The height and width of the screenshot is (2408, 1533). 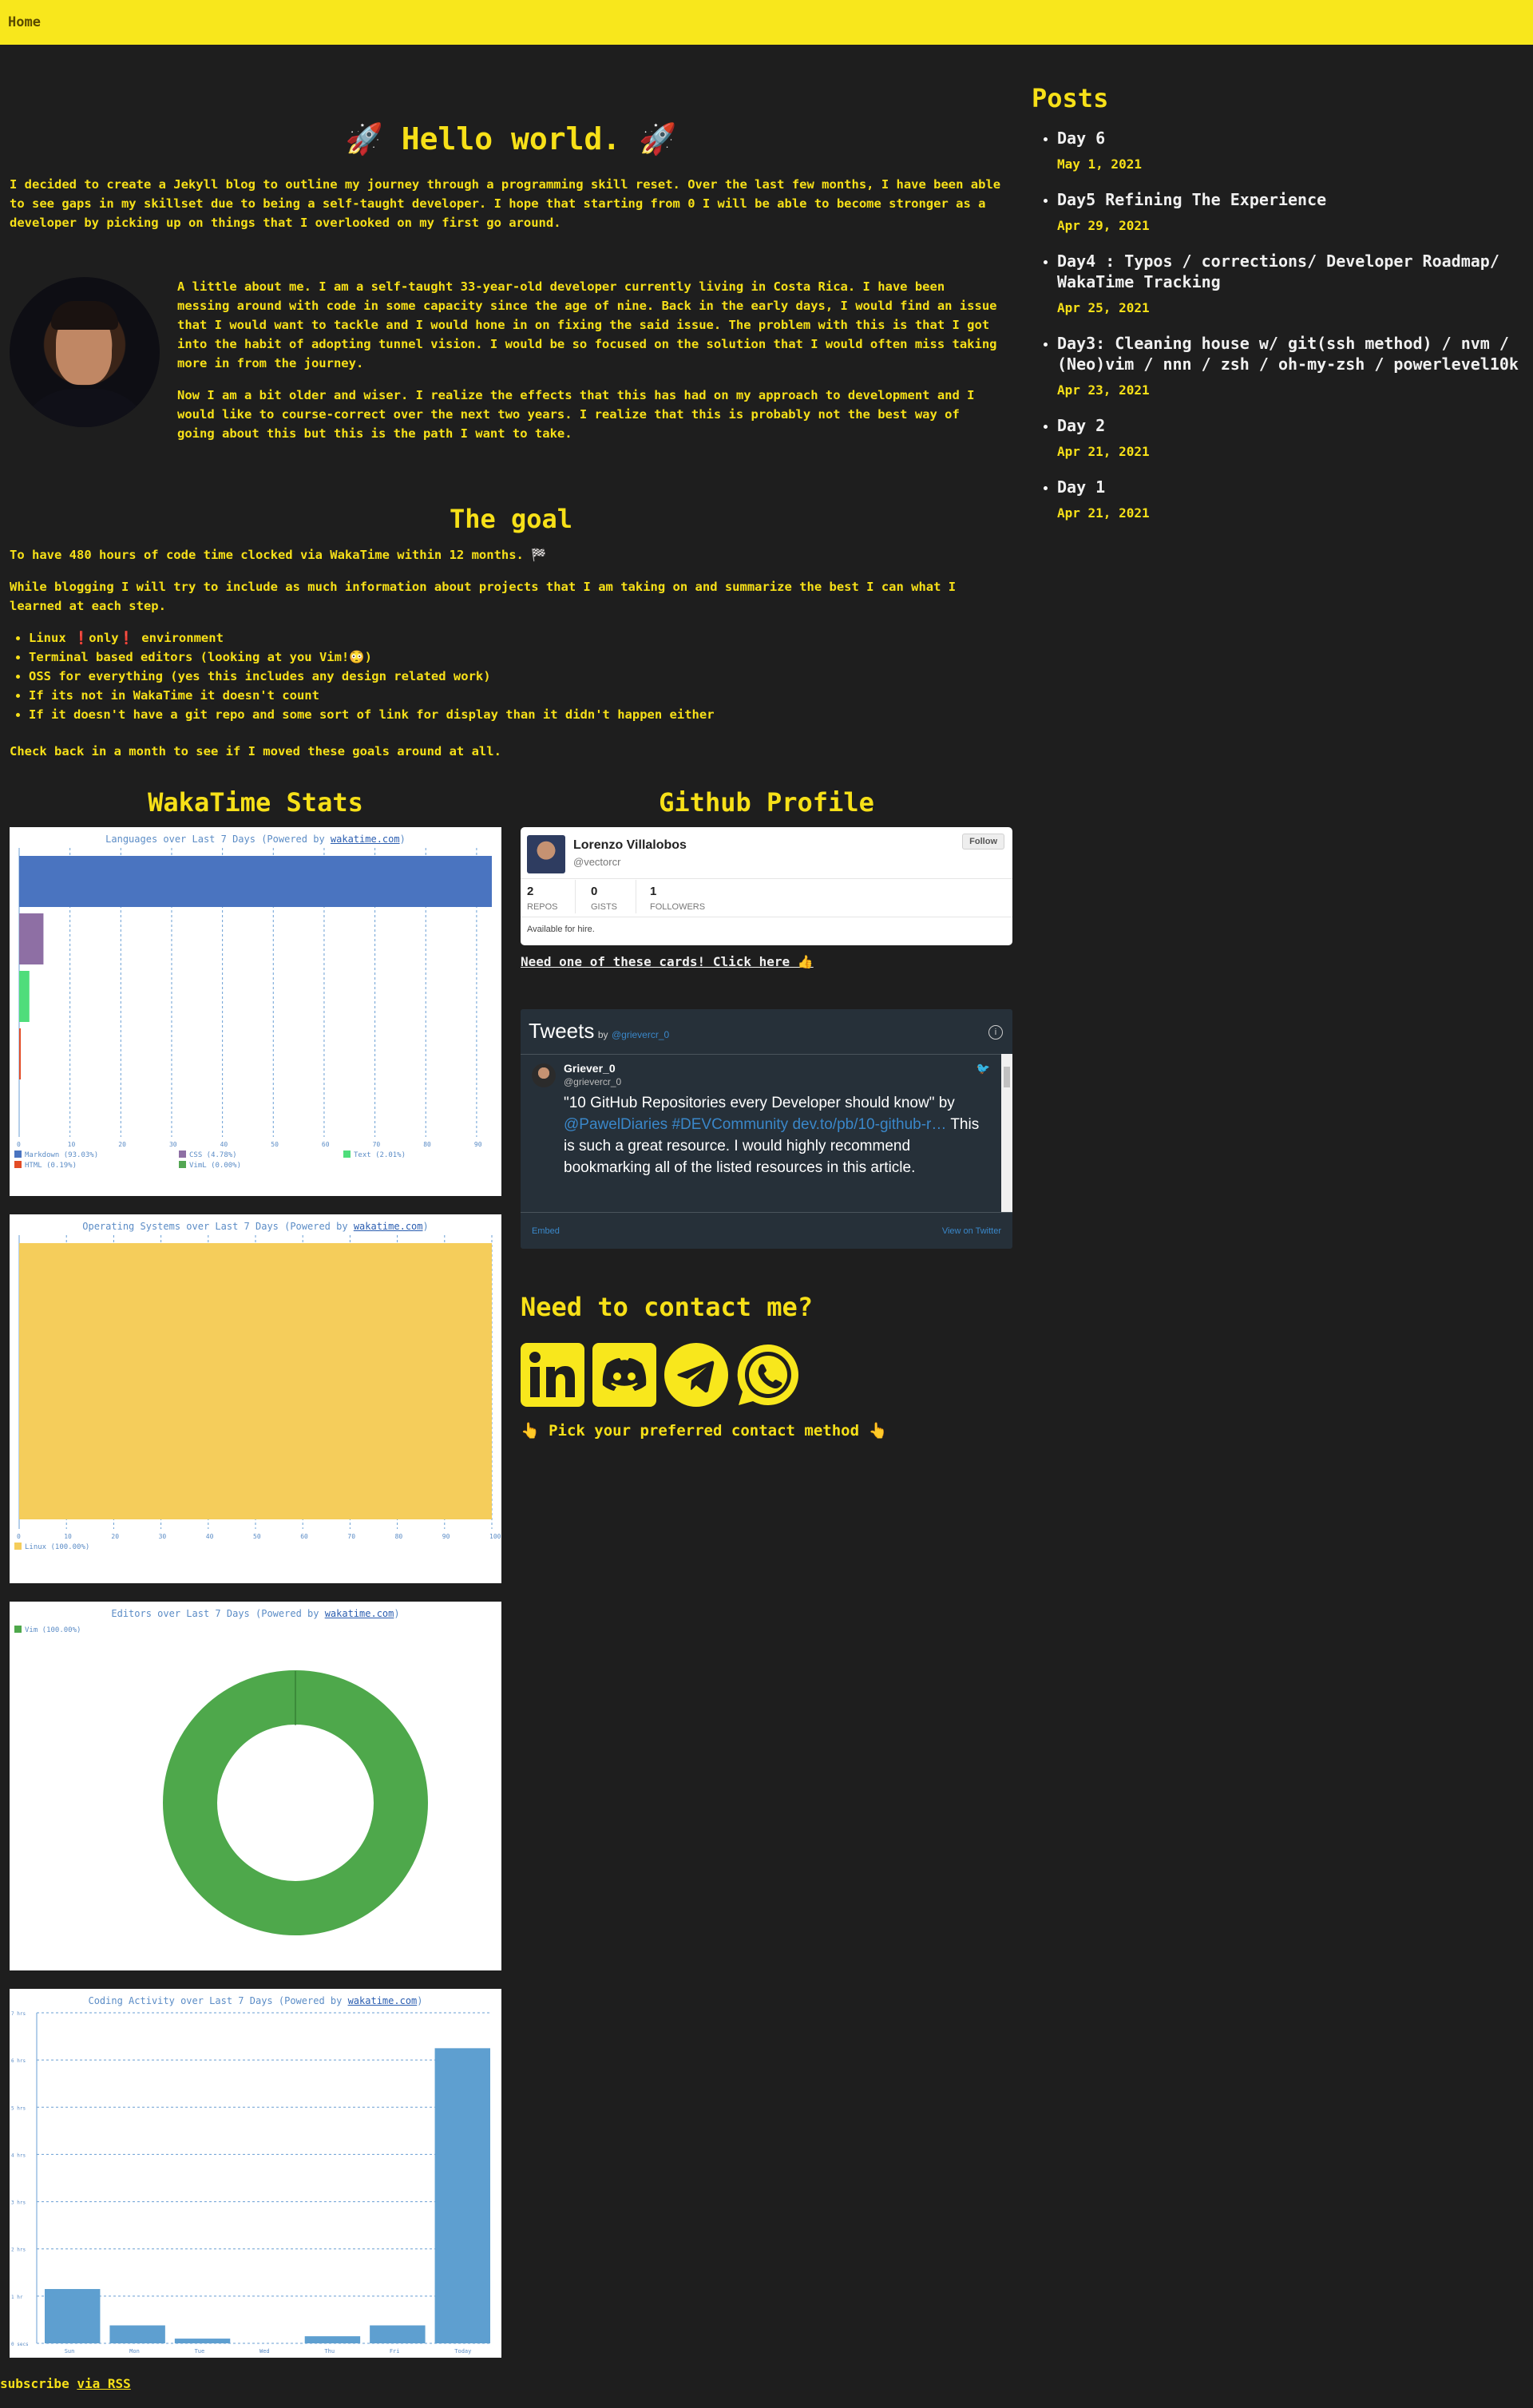 What do you see at coordinates (134, 2351) in the screenshot?
I see `tick-label: Mon` at bounding box center [134, 2351].